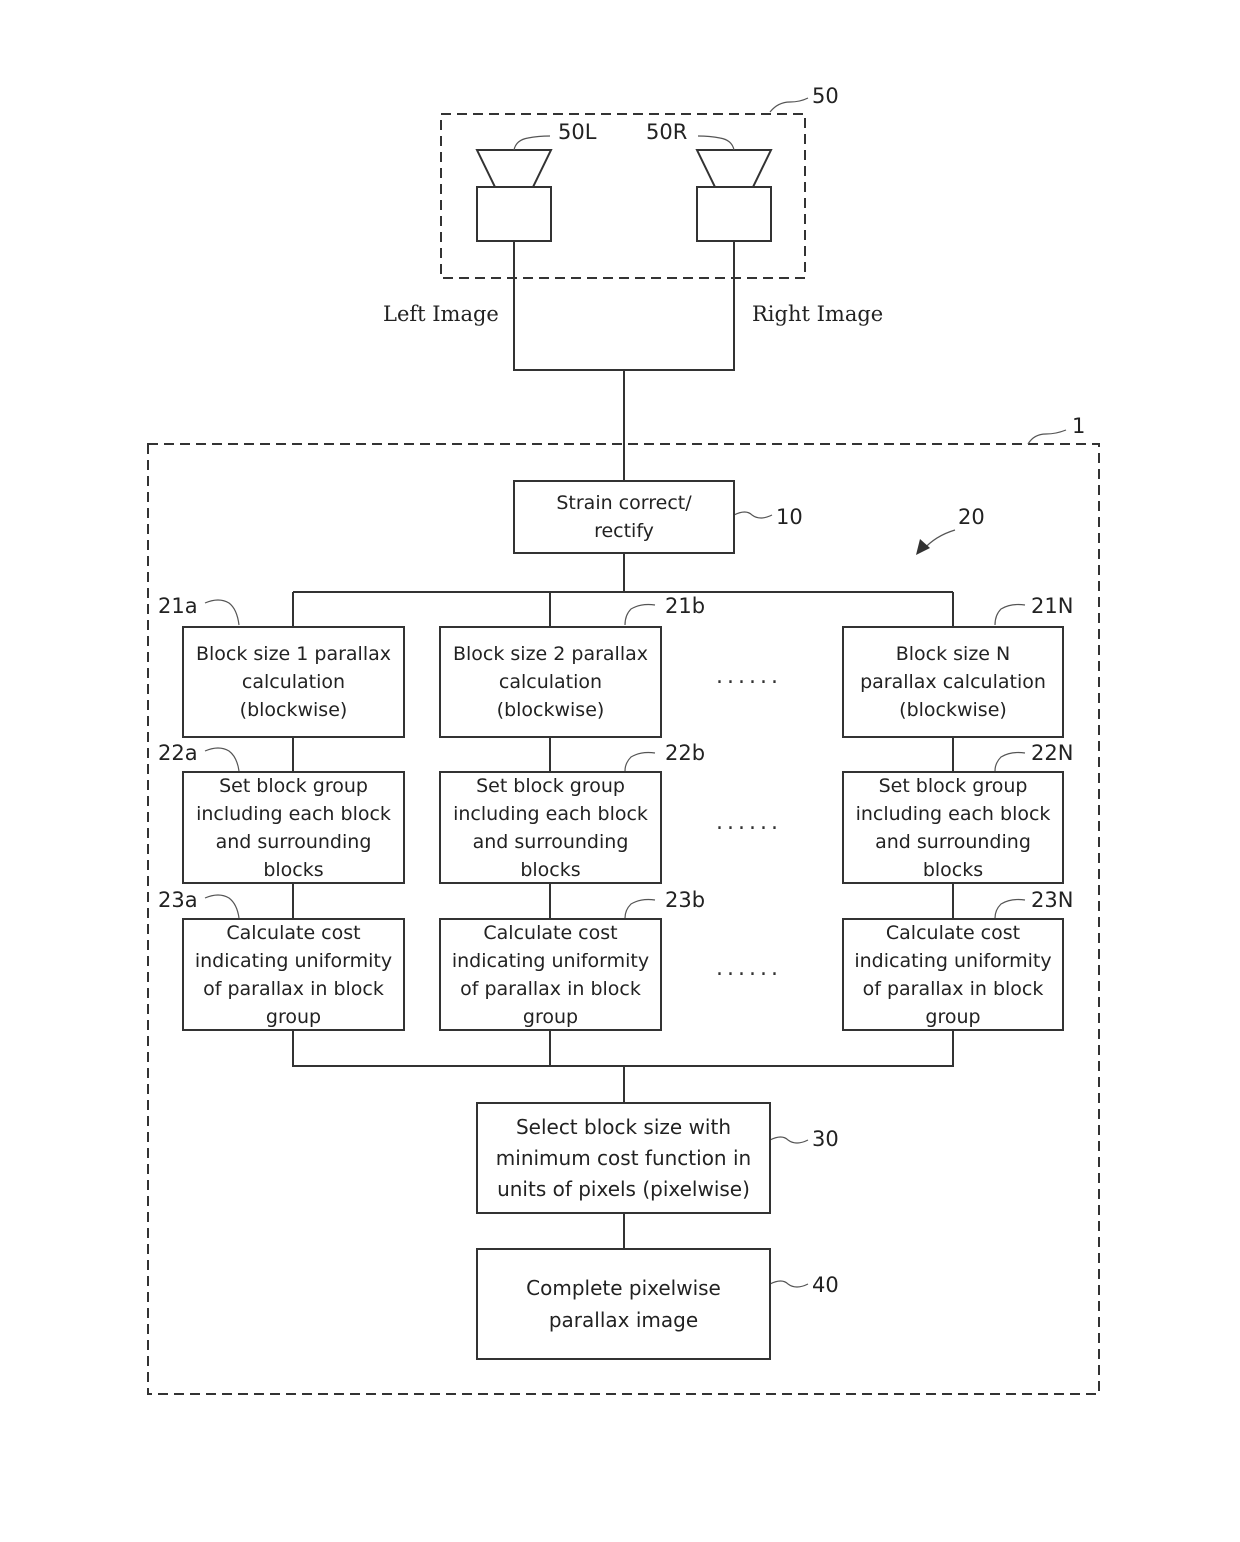 The width and height of the screenshot is (1240, 1542). What do you see at coordinates (577, 132) in the screenshot?
I see `ref-left-camera: 50L` at bounding box center [577, 132].